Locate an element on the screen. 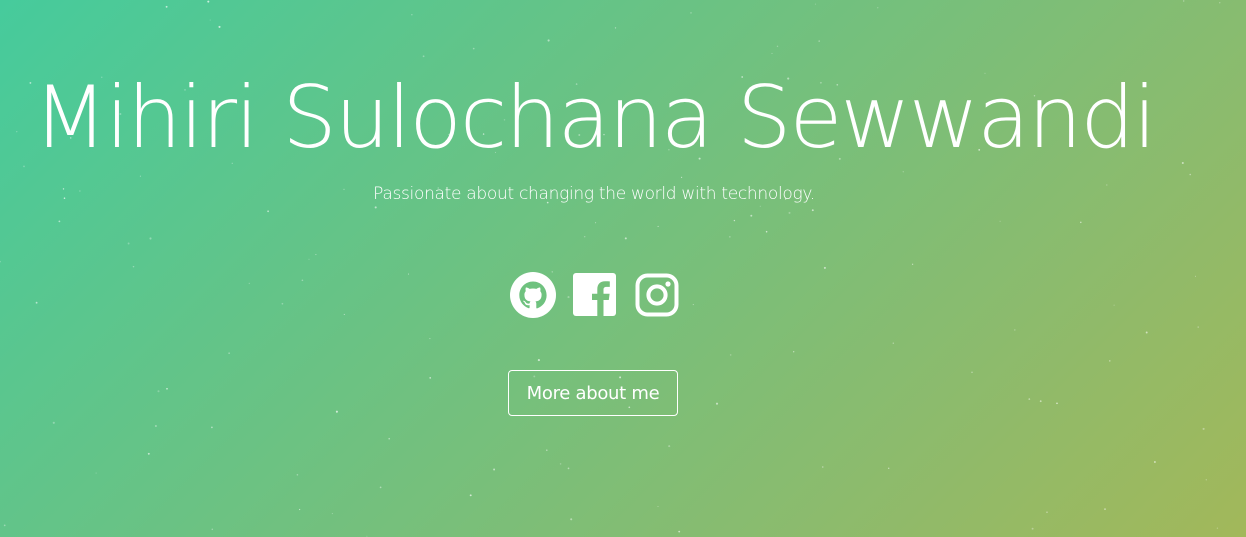 This screenshot has width=1246, height=537. github-link is located at coordinates (533, 295).